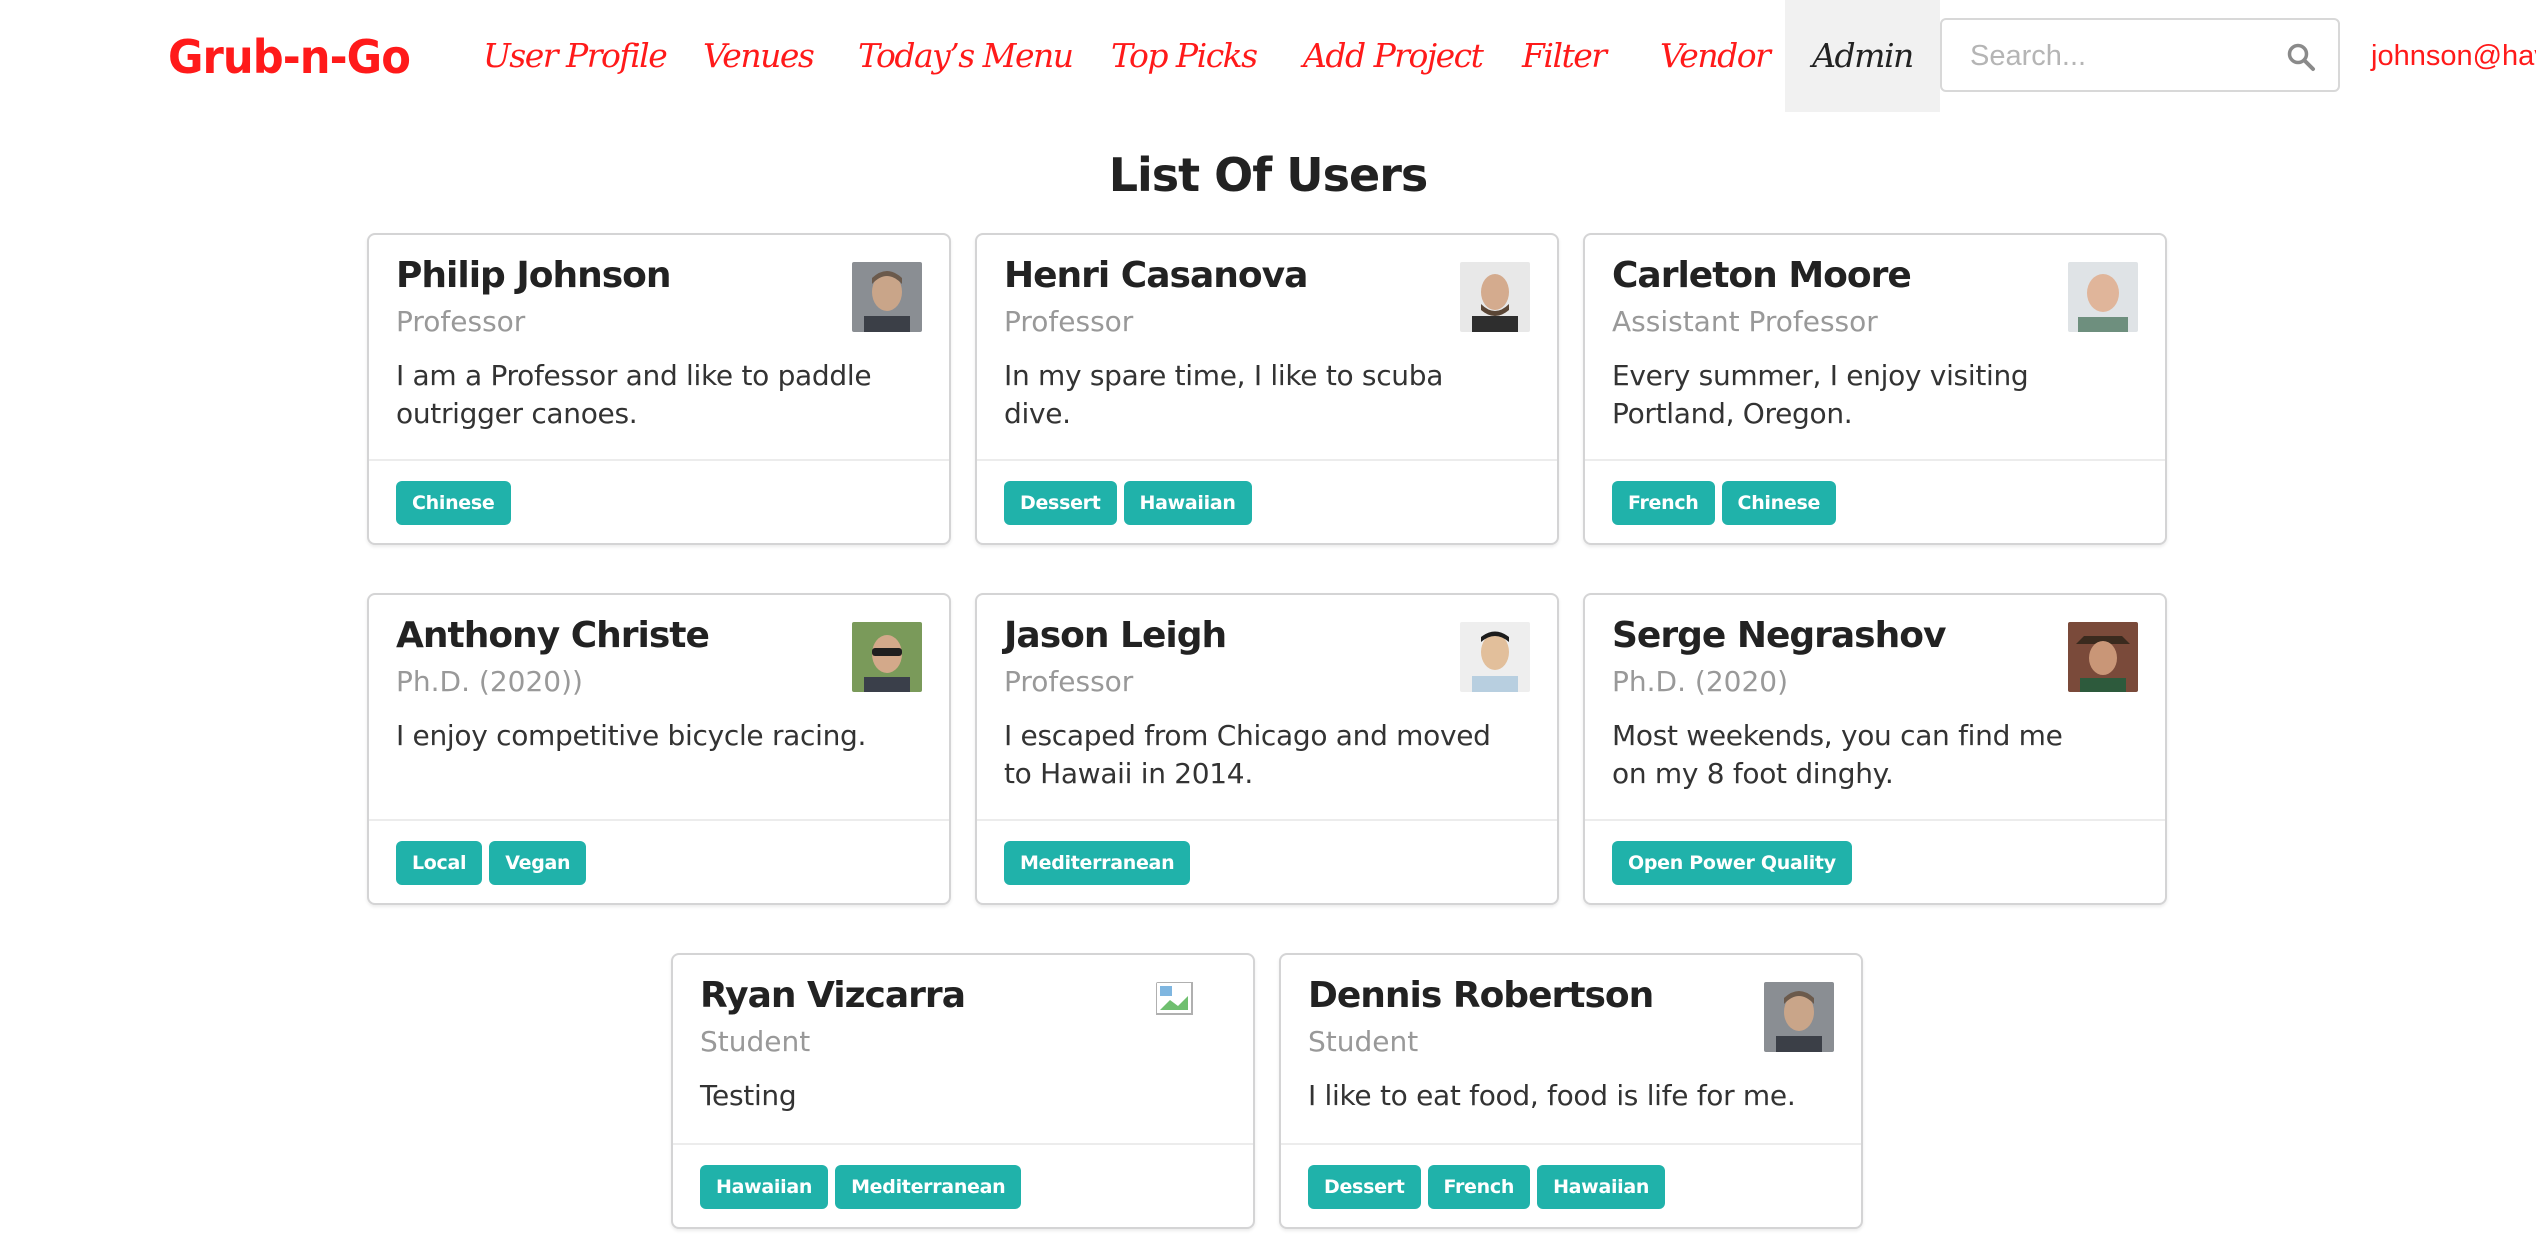 The height and width of the screenshot is (1260, 2536). I want to click on user-name: Ryan Vizcarra, so click(833, 995).